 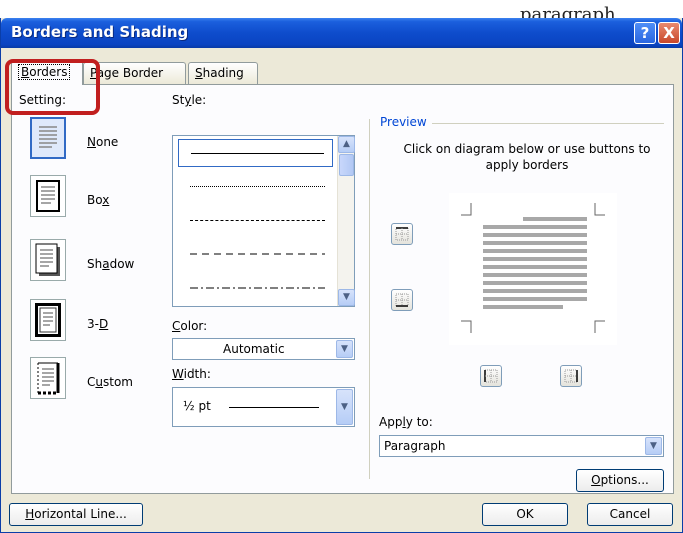 What do you see at coordinates (98, 200) in the screenshot?
I see `setting-box-label: Box` at bounding box center [98, 200].